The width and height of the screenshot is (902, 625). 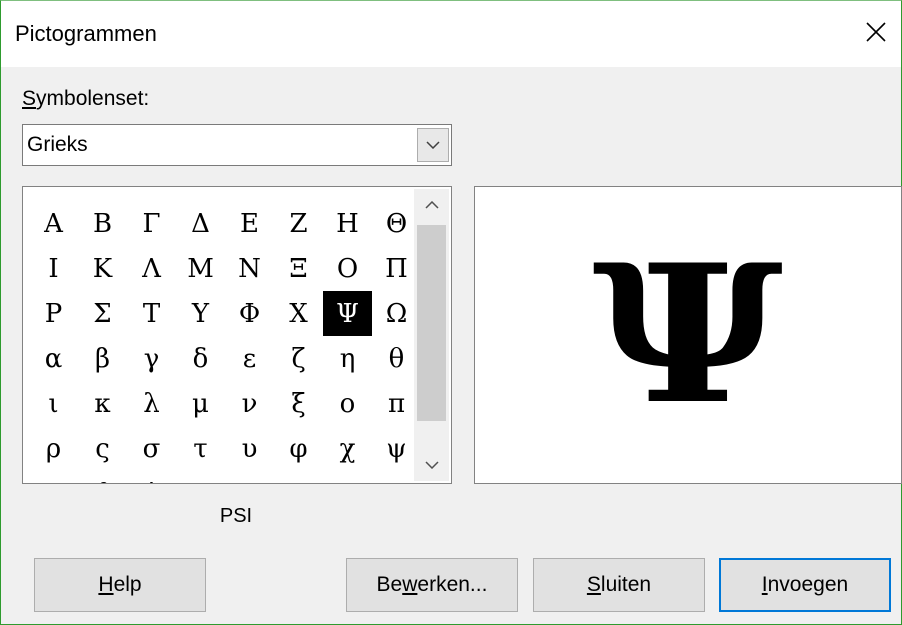 I want to click on symbol-cell: γ, so click(x=151, y=358).